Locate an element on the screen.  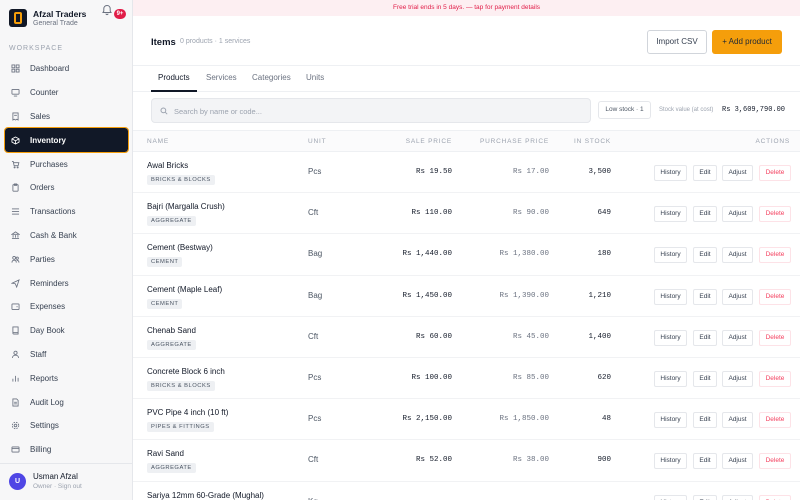
header-unit: UNIT is located at coordinates (317, 141).